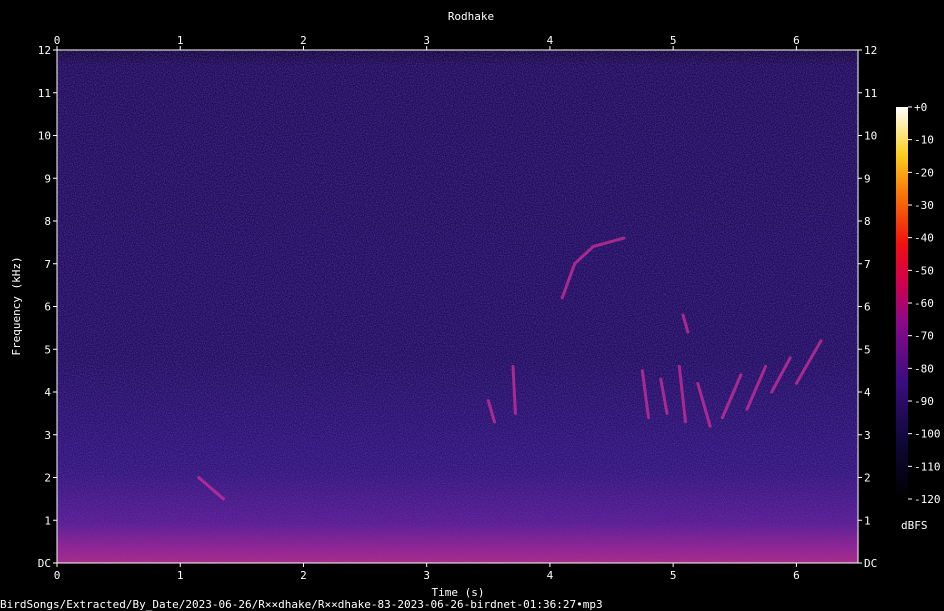 The height and width of the screenshot is (611, 944). Describe the element at coordinates (16, 305) in the screenshot. I see `y-axis-title: Frequency (kHz)` at that location.